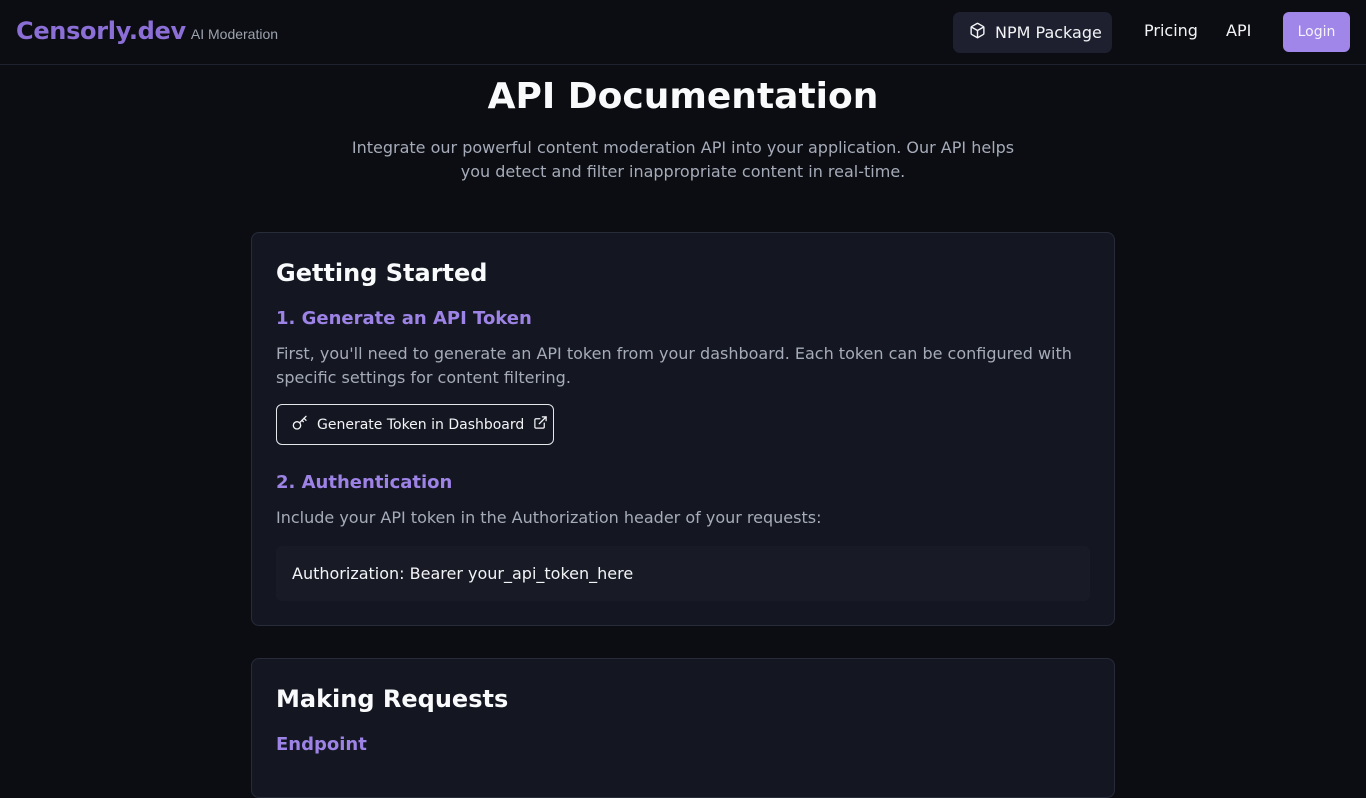  I want to click on key-icon, so click(300, 425).